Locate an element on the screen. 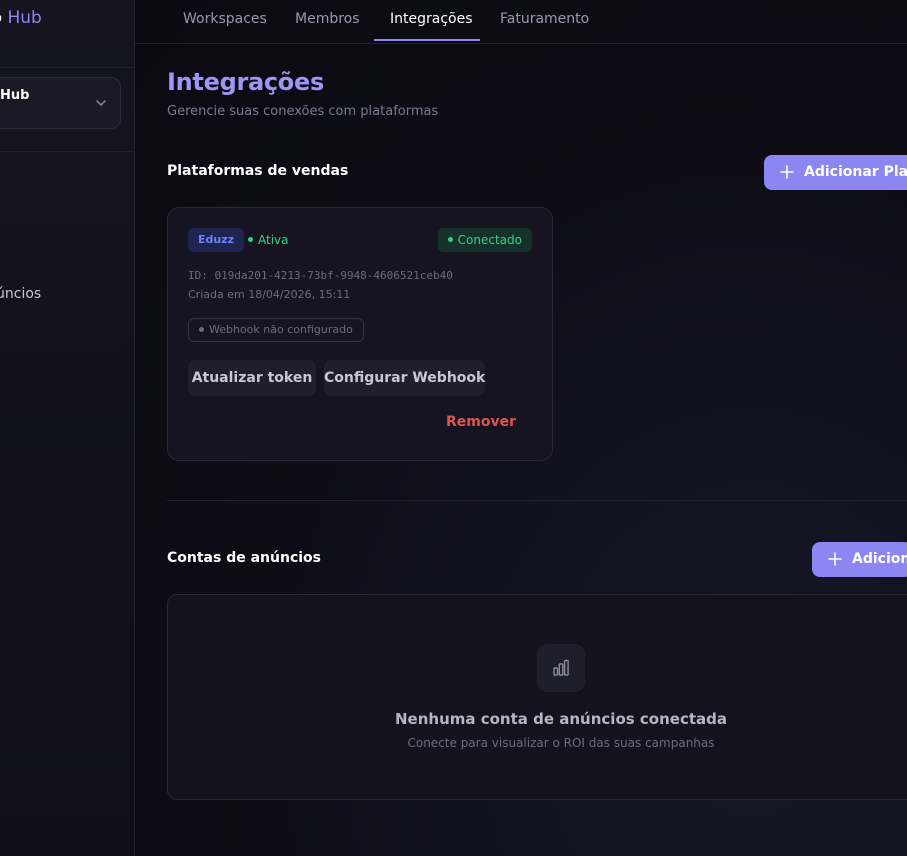  created-date: Criada em 18/04/2026, 15:11 is located at coordinates (269, 294).